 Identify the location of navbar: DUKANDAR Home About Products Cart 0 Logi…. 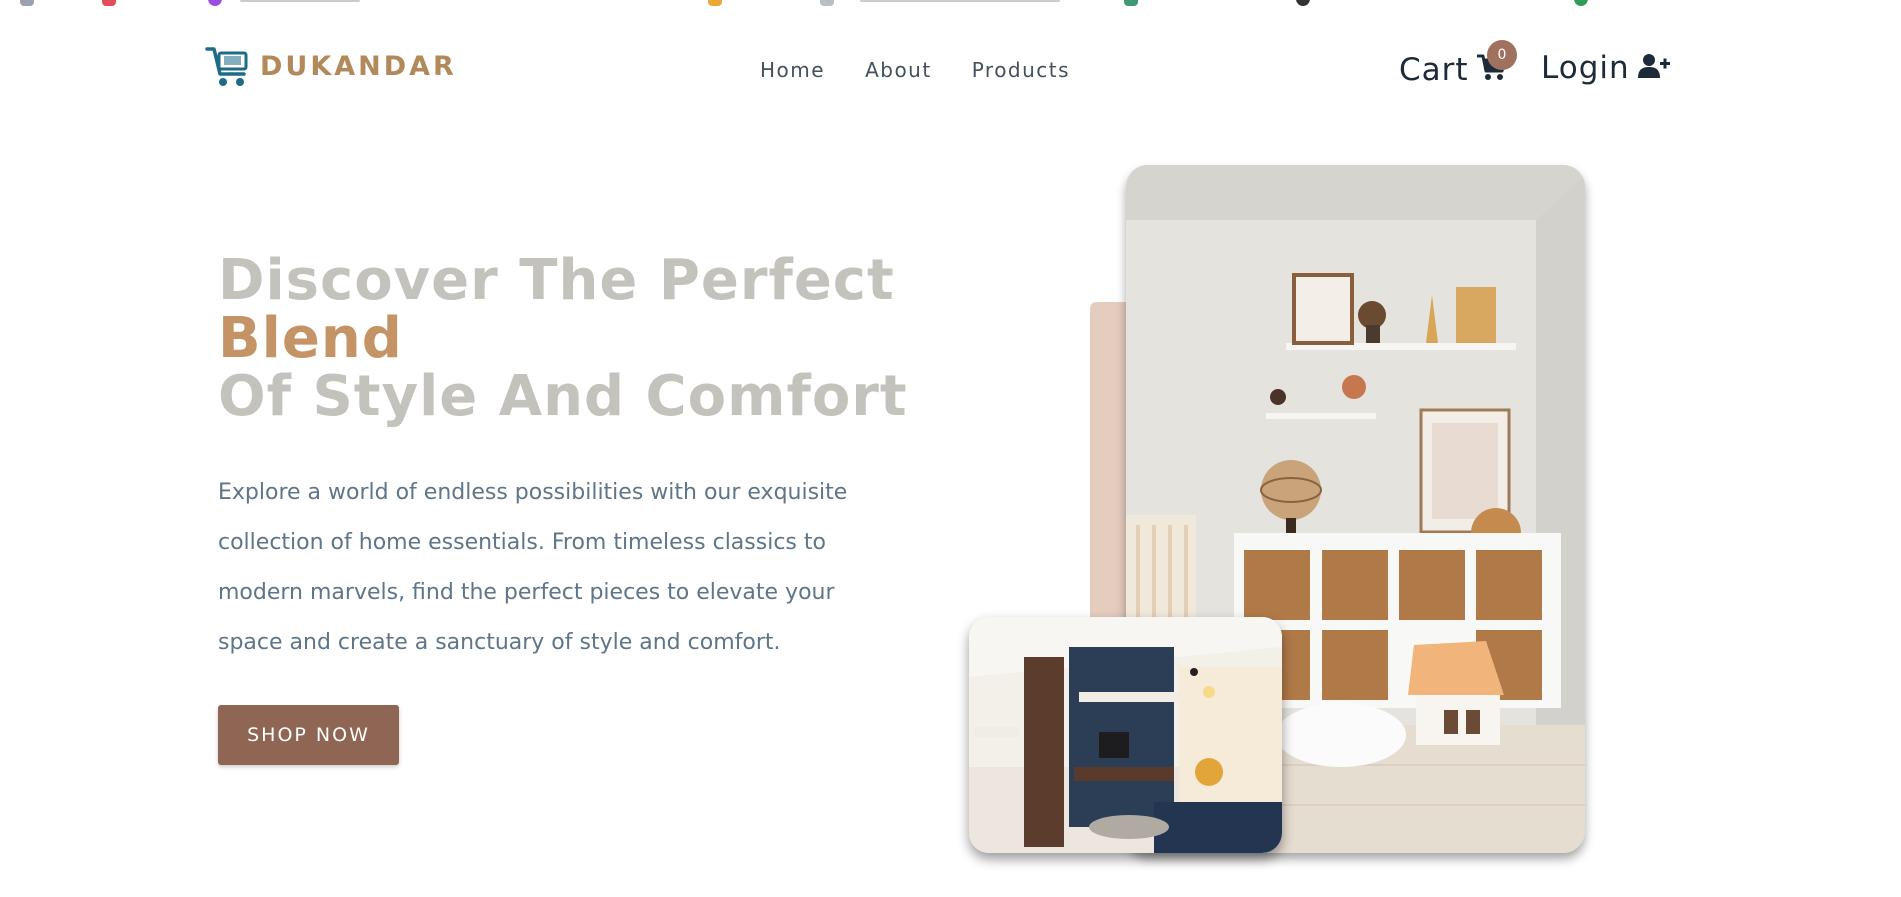
(950, 69).